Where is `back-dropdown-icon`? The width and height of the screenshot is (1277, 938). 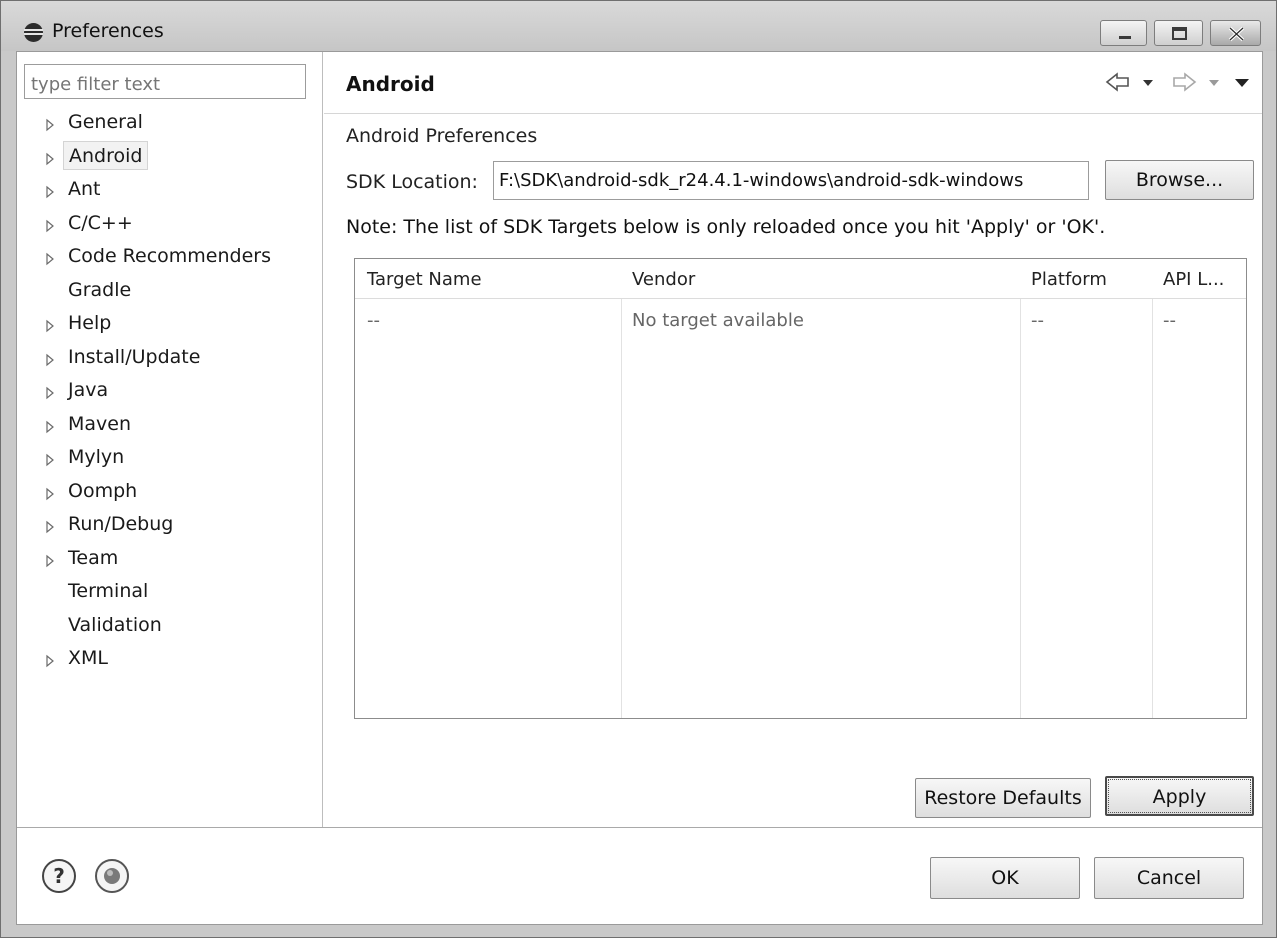 back-dropdown-icon is located at coordinates (1148, 83).